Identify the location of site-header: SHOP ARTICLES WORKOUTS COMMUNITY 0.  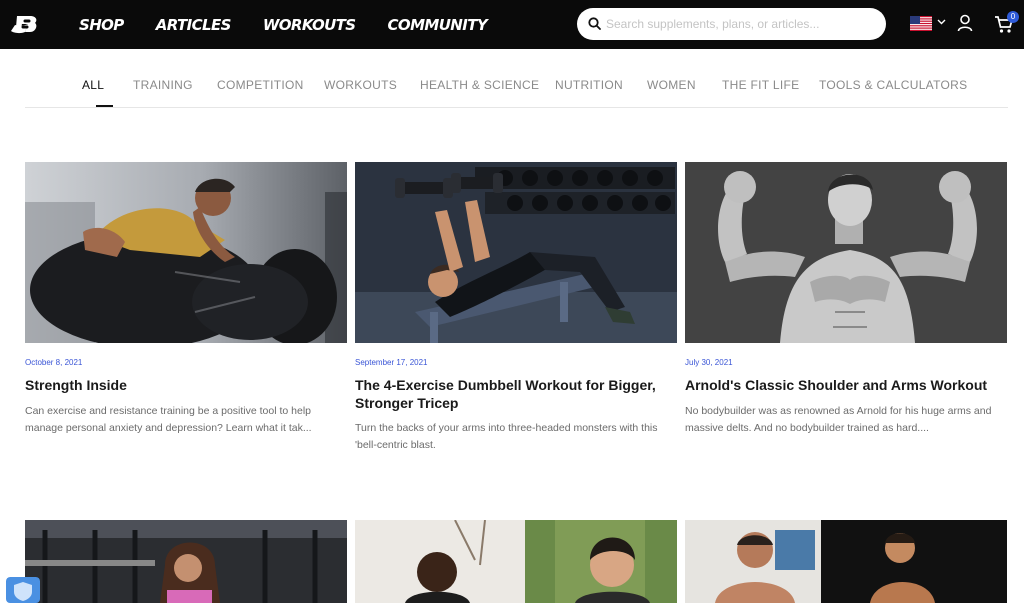
(512, 24).